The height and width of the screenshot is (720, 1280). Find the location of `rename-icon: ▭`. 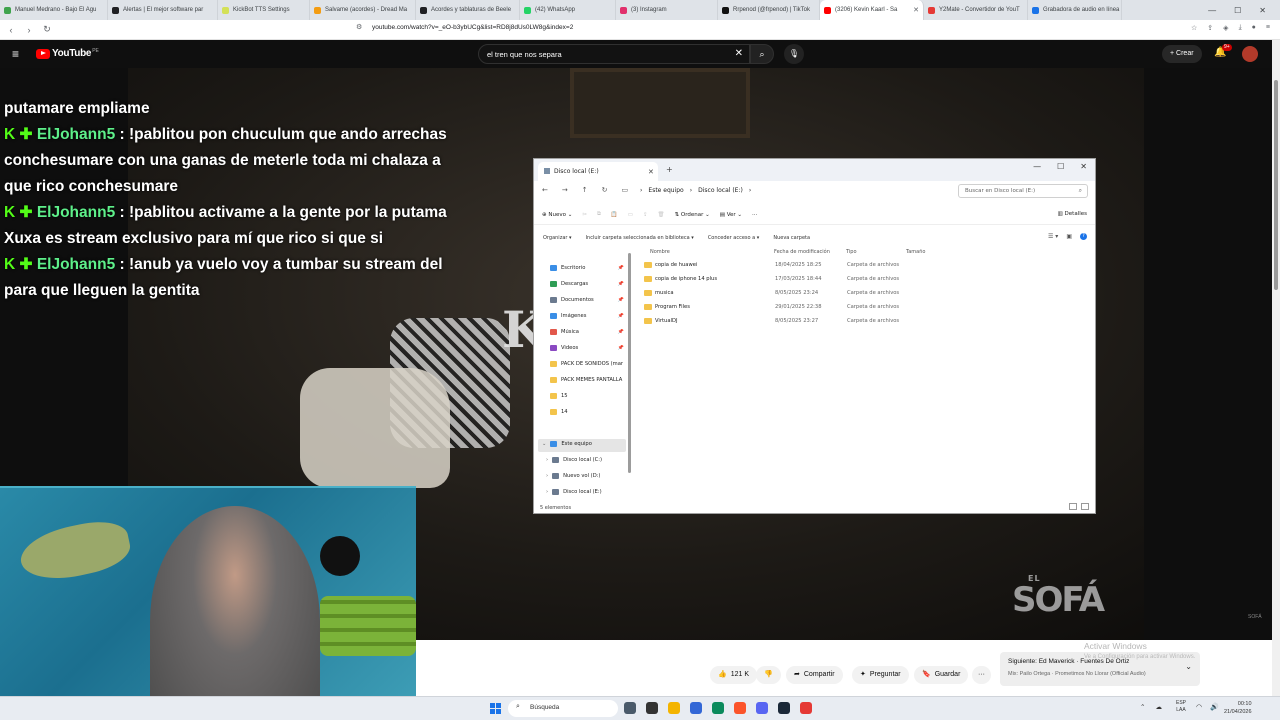

rename-icon: ▭ is located at coordinates (630, 215).